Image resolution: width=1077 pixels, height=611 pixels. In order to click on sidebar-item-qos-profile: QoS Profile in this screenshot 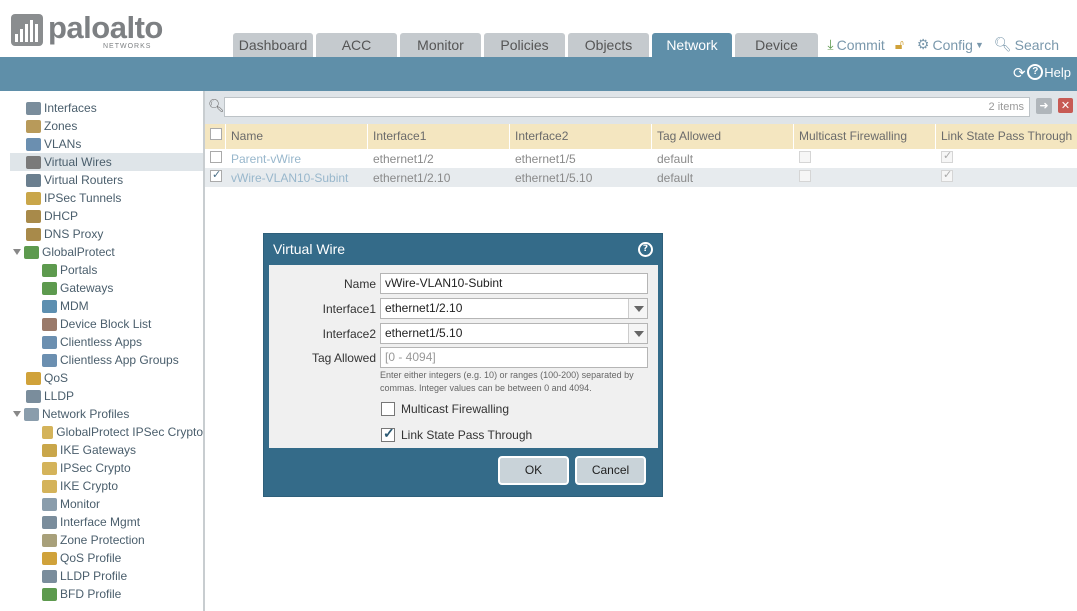, I will do `click(106, 558)`.